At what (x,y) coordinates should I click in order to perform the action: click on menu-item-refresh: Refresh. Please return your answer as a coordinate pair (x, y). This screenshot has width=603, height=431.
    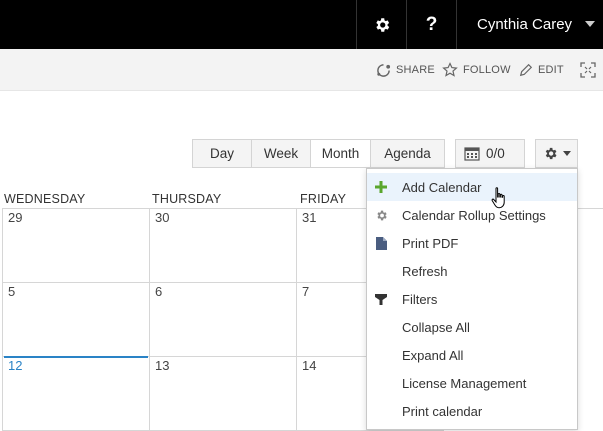
    Looking at the image, I should click on (472, 271).